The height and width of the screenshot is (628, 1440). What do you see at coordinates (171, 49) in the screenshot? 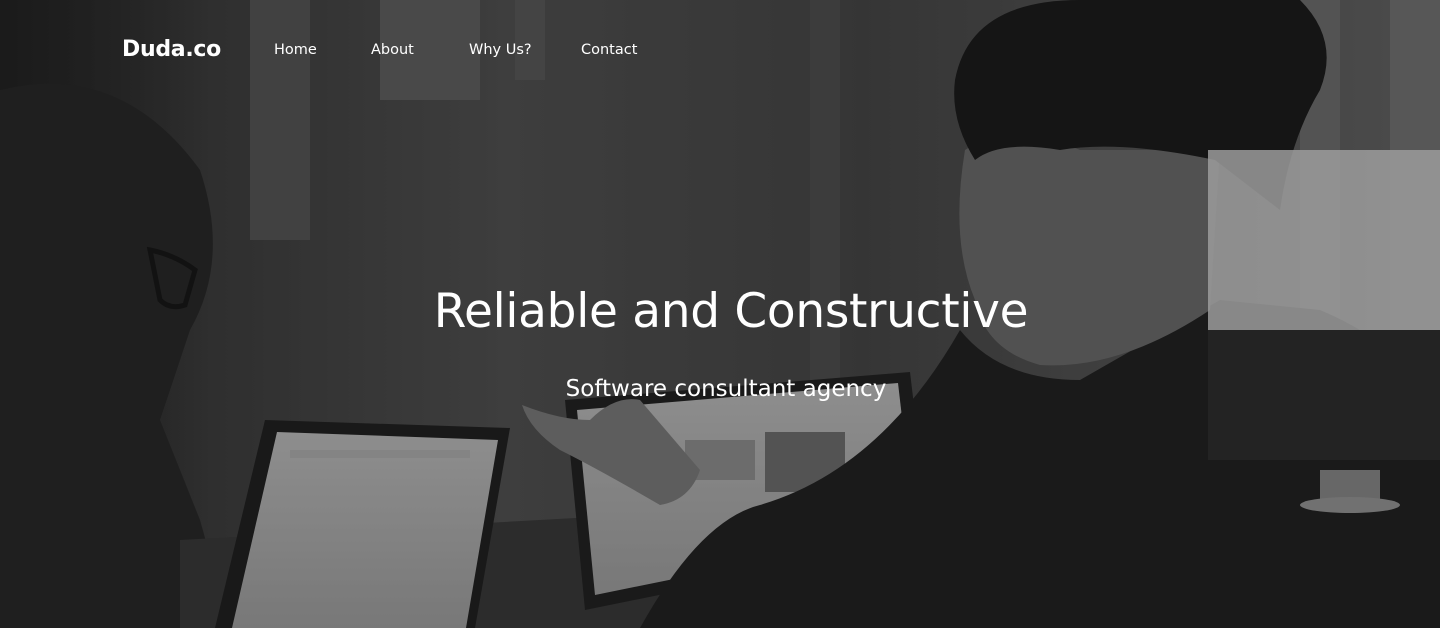
I see `brand-logo: Duda.co` at bounding box center [171, 49].